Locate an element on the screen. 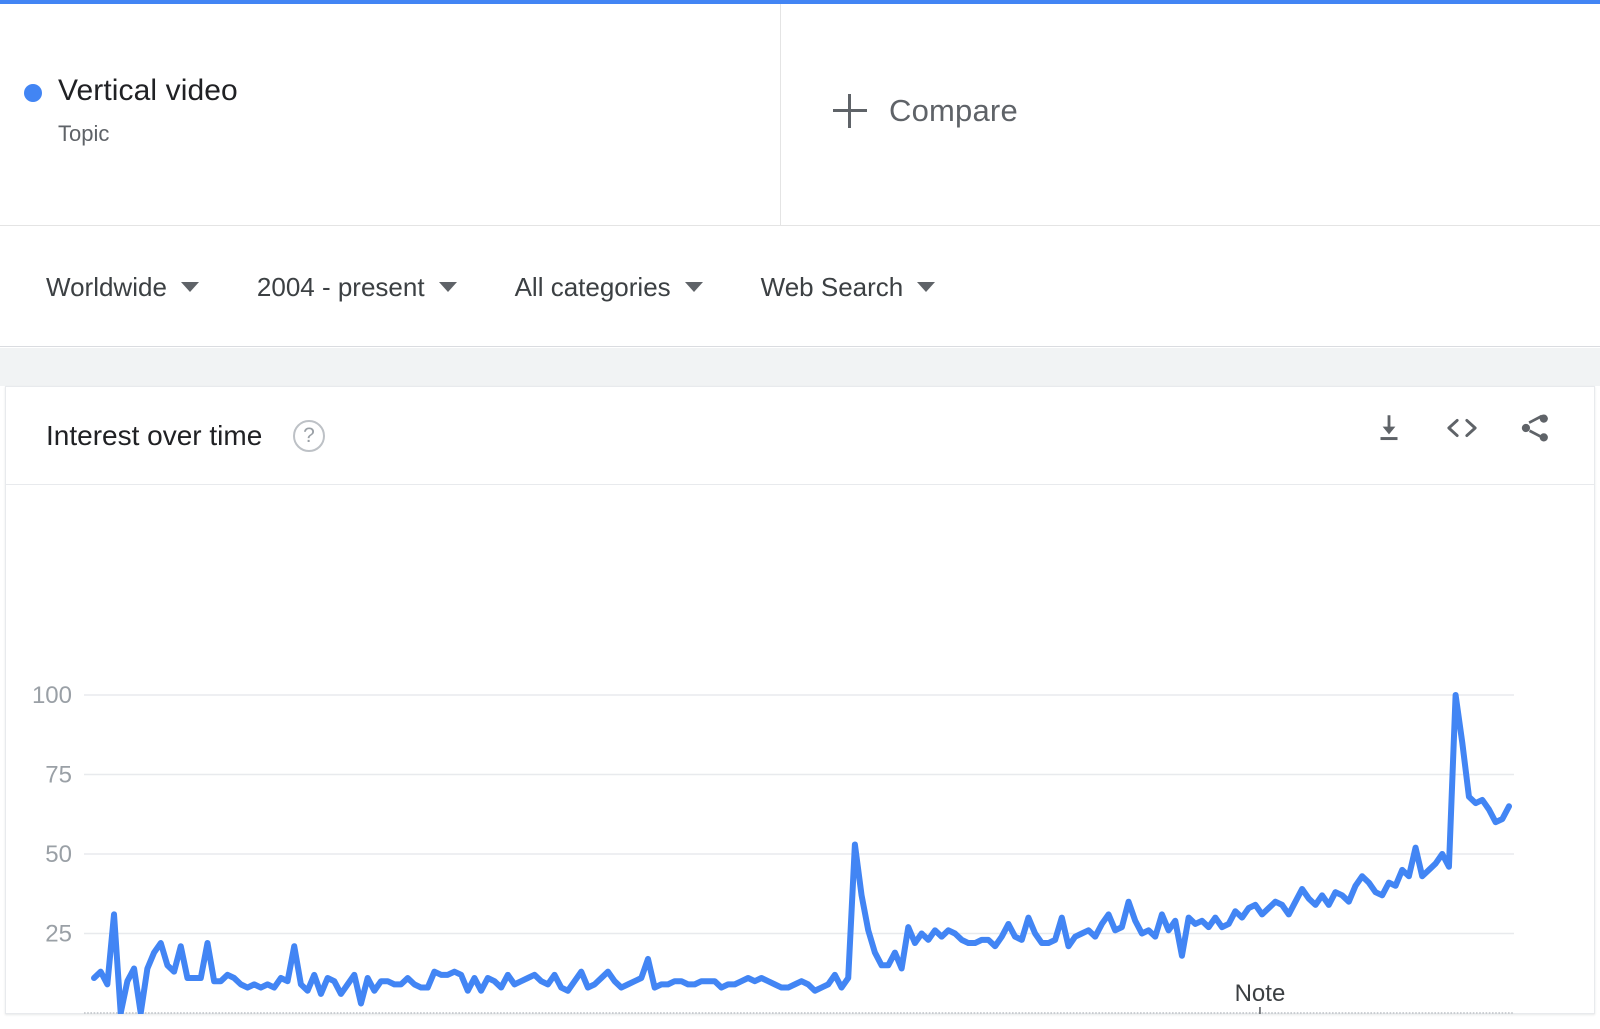  embed-code-icon is located at coordinates (1462, 428).